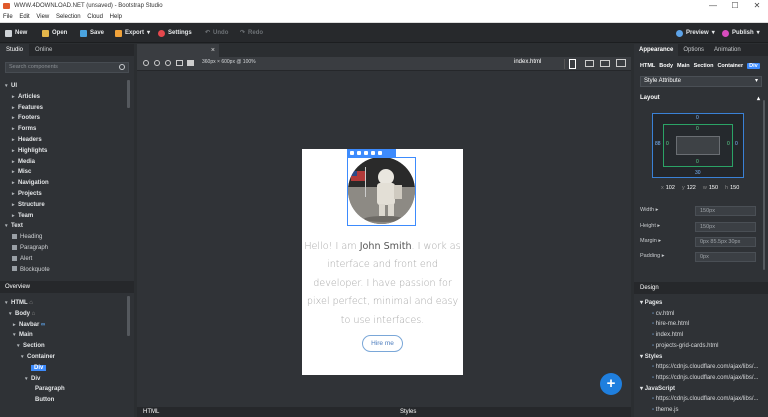  Describe the element at coordinates (27, 172) in the screenshot. I see `component-item-misc: ▸ Misc` at that location.